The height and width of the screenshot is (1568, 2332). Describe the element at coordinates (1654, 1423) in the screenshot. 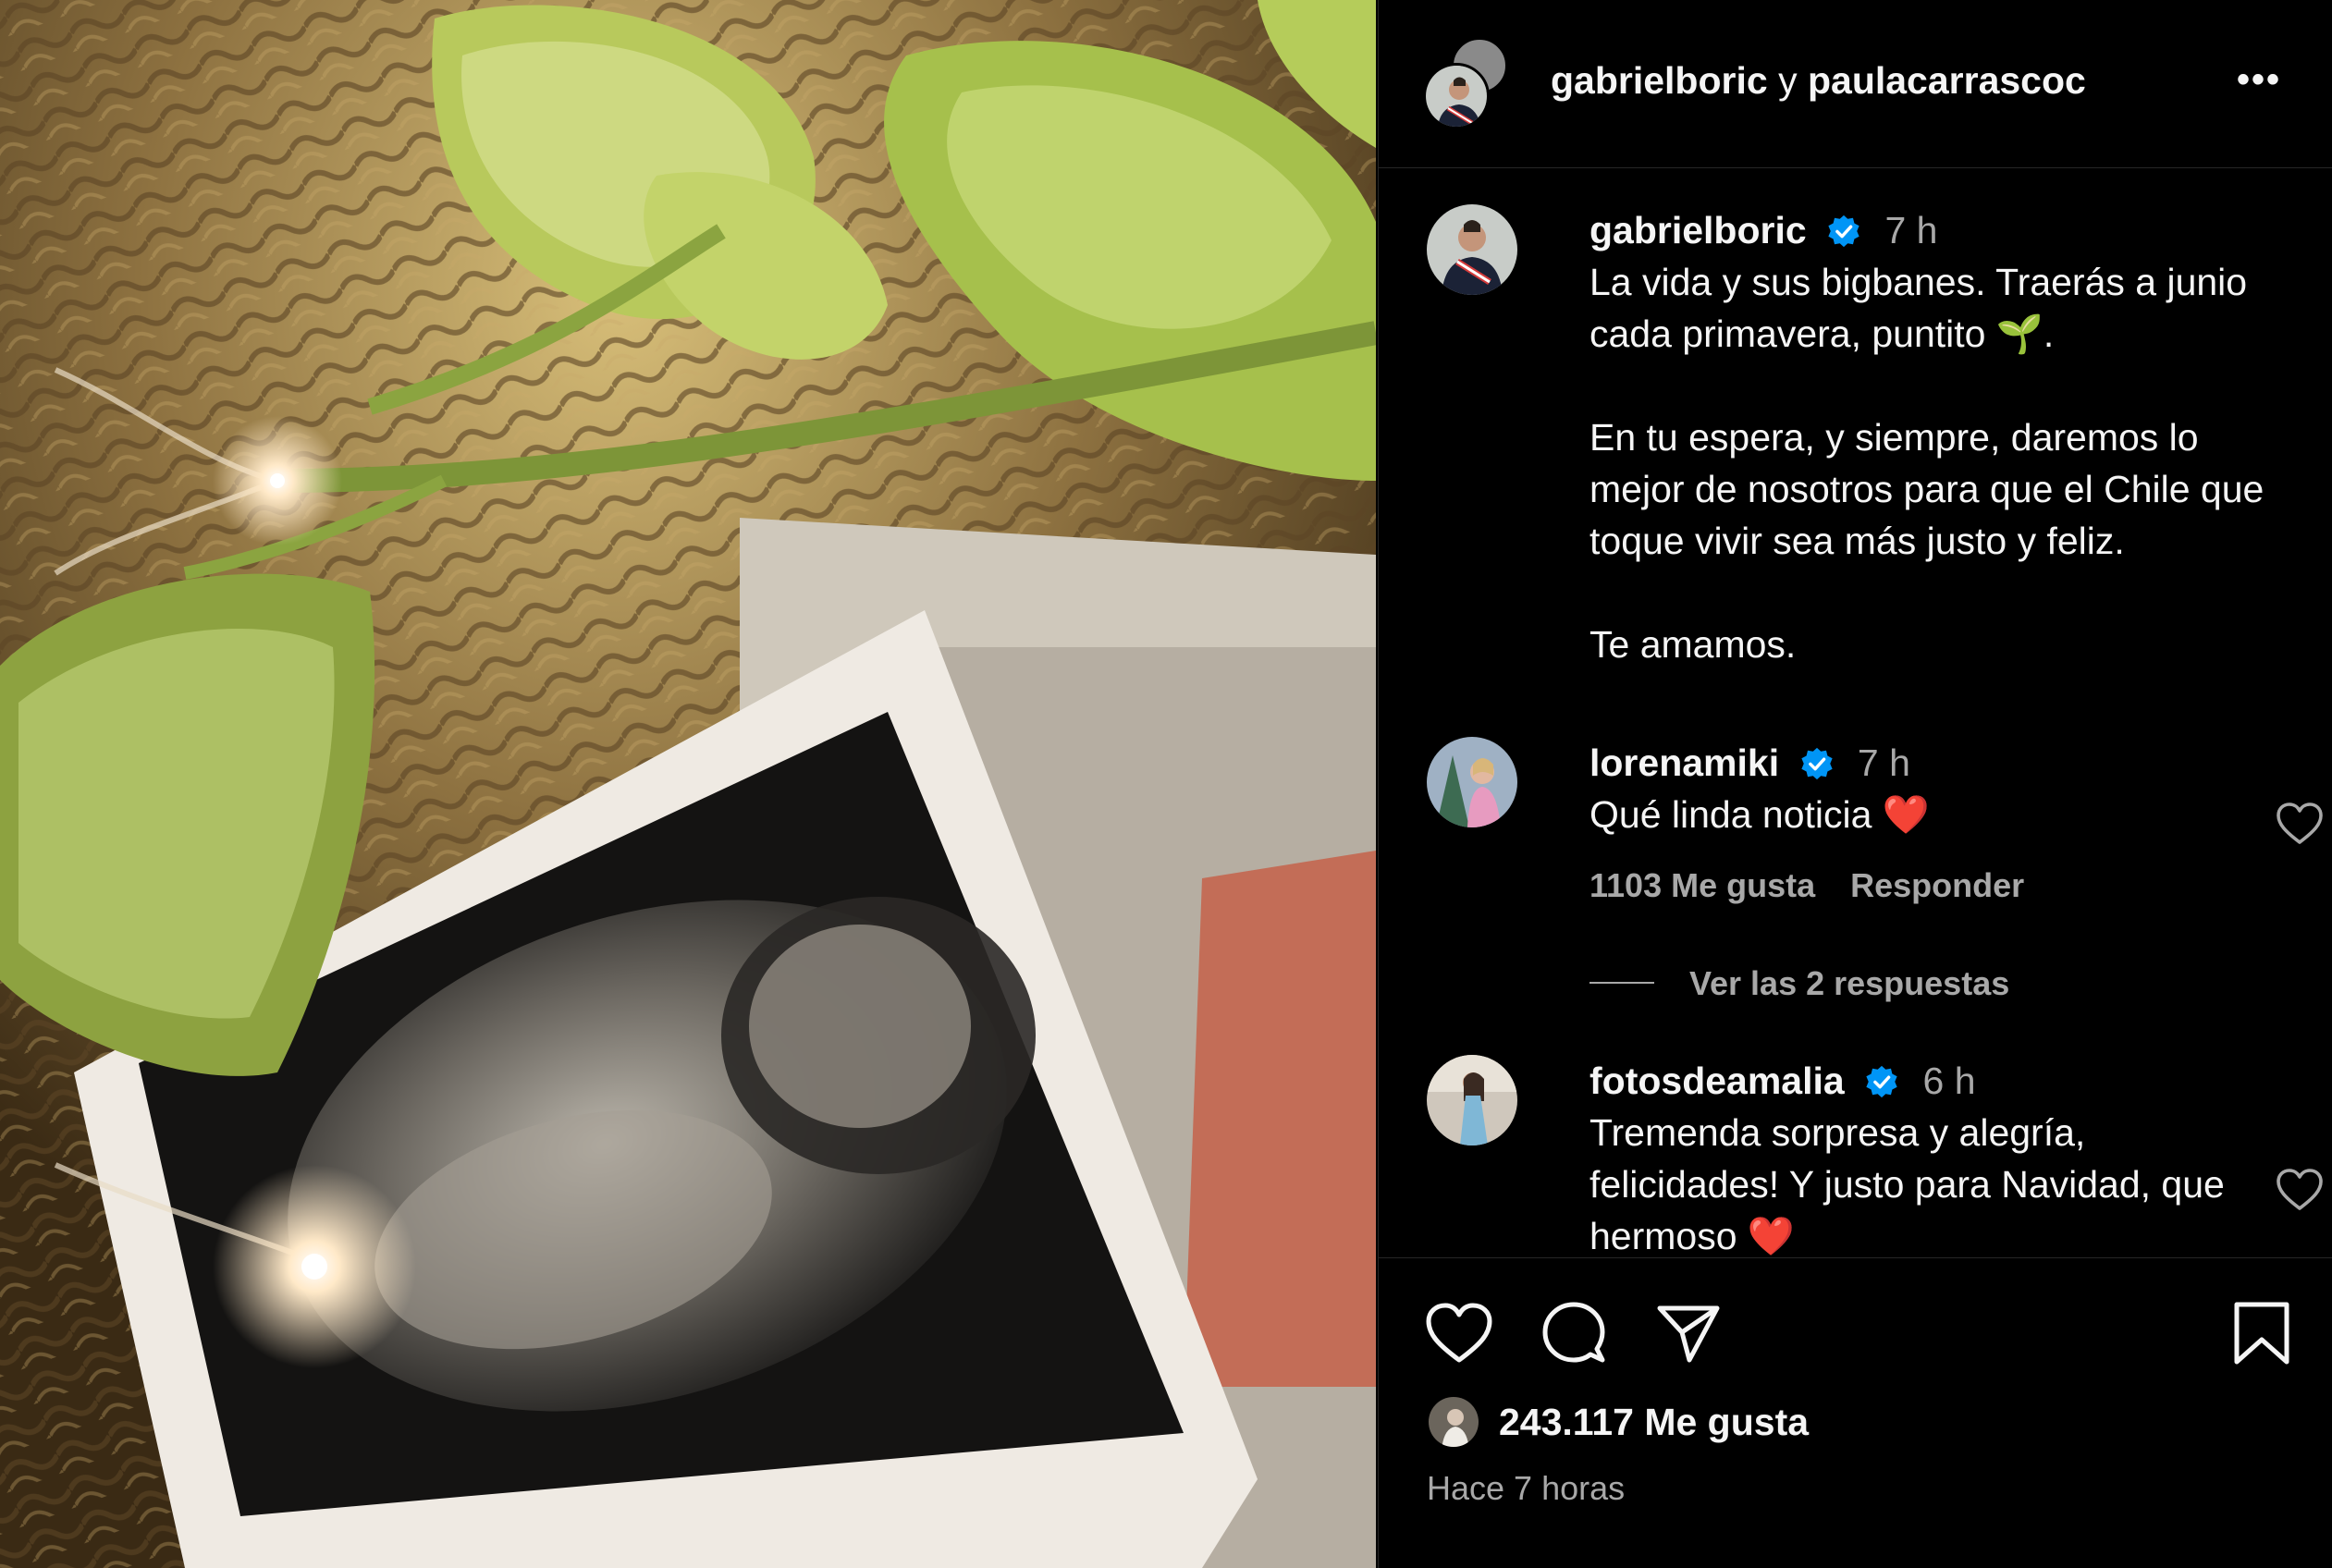

I see `likes-count: 243.117 Me gusta` at that location.